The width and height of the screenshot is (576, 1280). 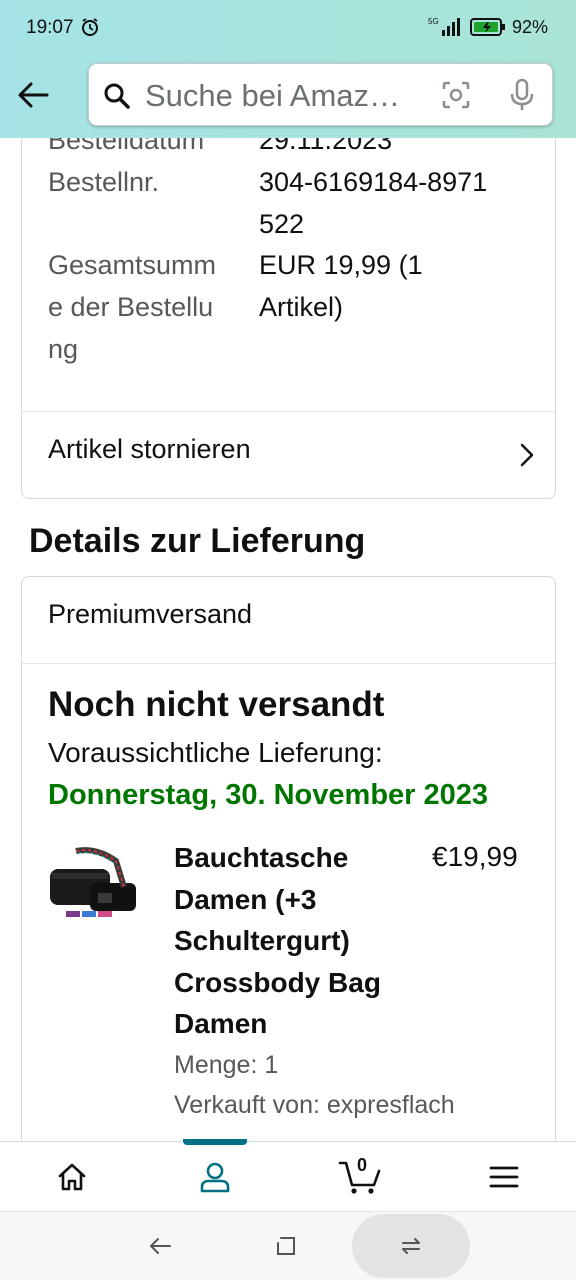 I want to click on system-back-button, so click(x=160, y=1246).